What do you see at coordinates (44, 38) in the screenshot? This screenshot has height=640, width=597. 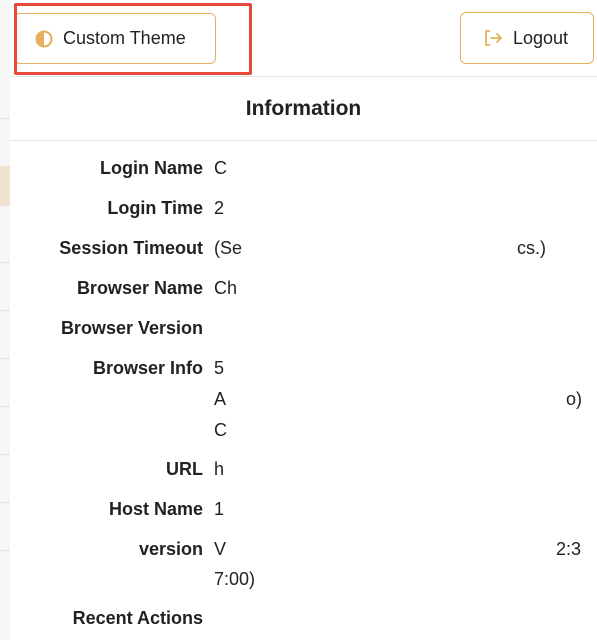 I see `half-circle-icon` at bounding box center [44, 38].